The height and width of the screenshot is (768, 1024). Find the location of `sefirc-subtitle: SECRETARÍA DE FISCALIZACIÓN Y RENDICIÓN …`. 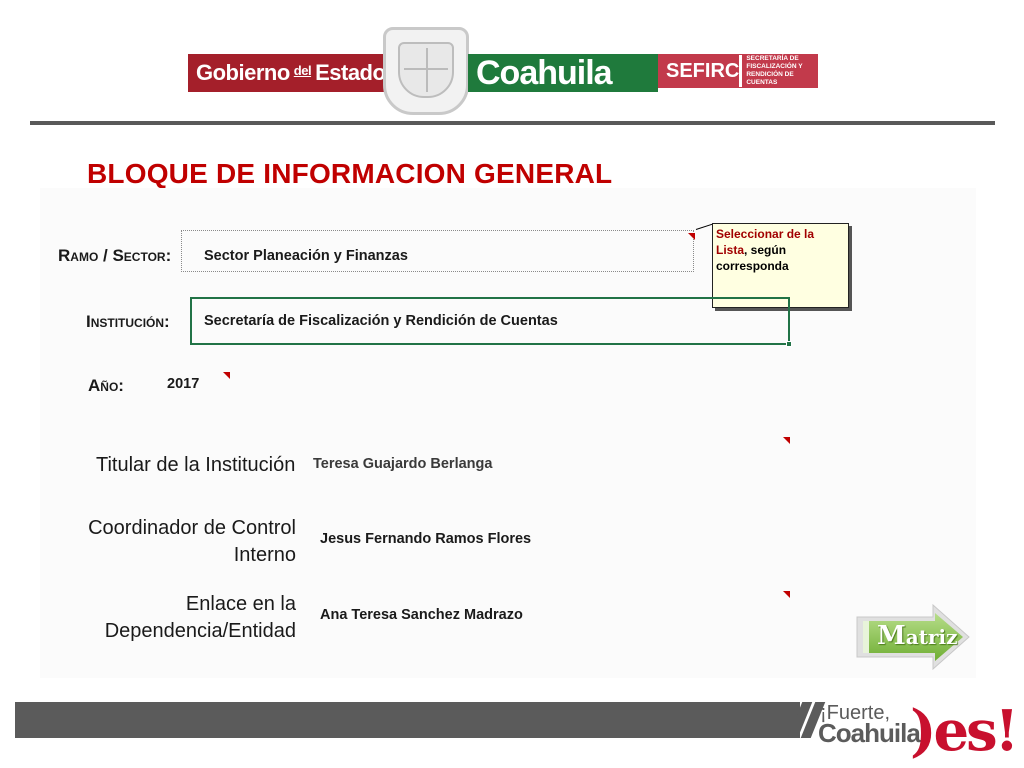

sefirc-subtitle: SECRETARÍA DE FISCALIZACIÓN Y RENDICIÓN … is located at coordinates (778, 71).